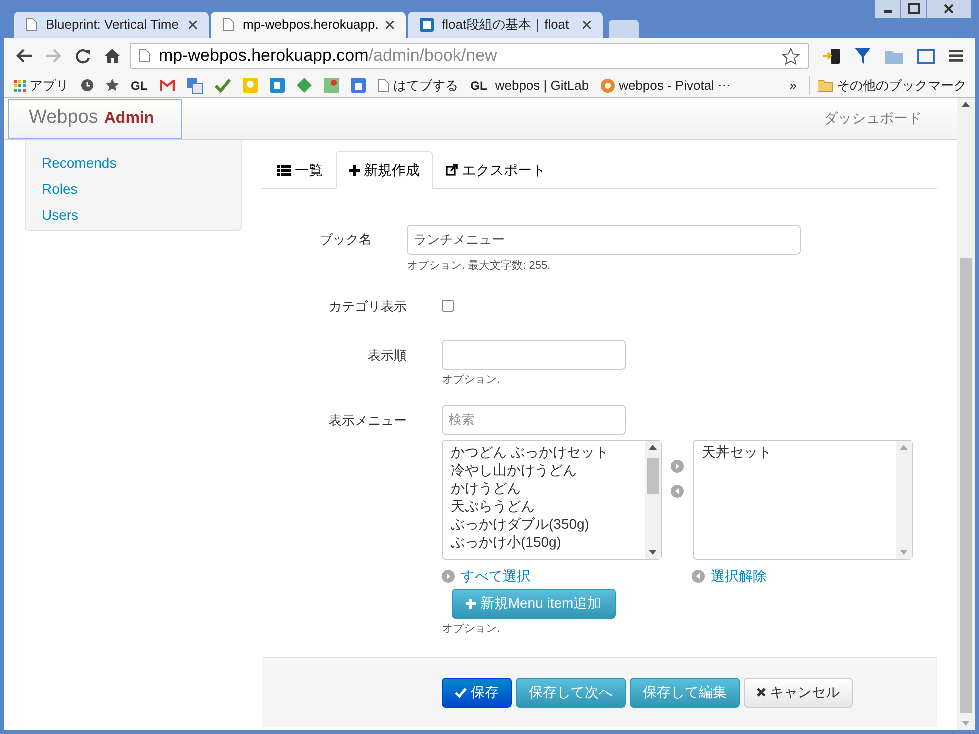  I want to click on phone-icon, so click(832, 56).